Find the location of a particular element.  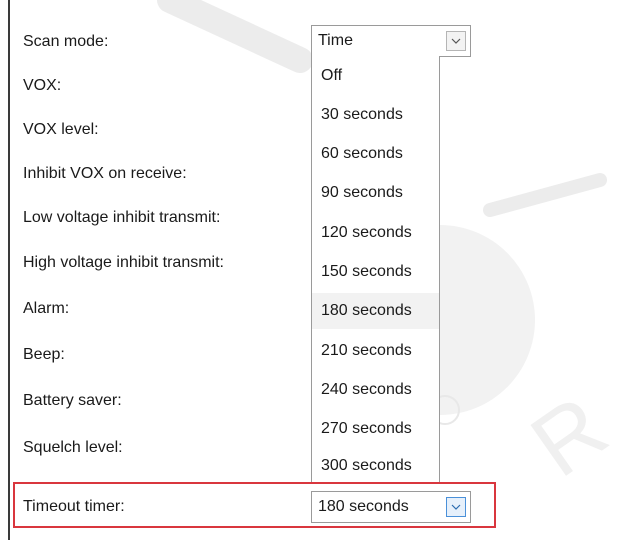

option-60-seconds: 60 seconds is located at coordinates (375, 154).